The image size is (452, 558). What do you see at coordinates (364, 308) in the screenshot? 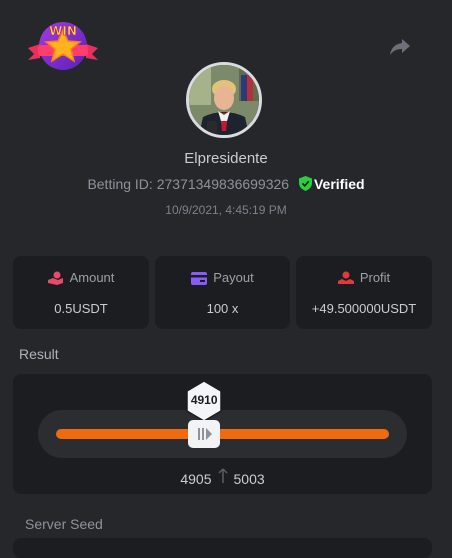
I see `profit-value: +49.500000USDT` at bounding box center [364, 308].